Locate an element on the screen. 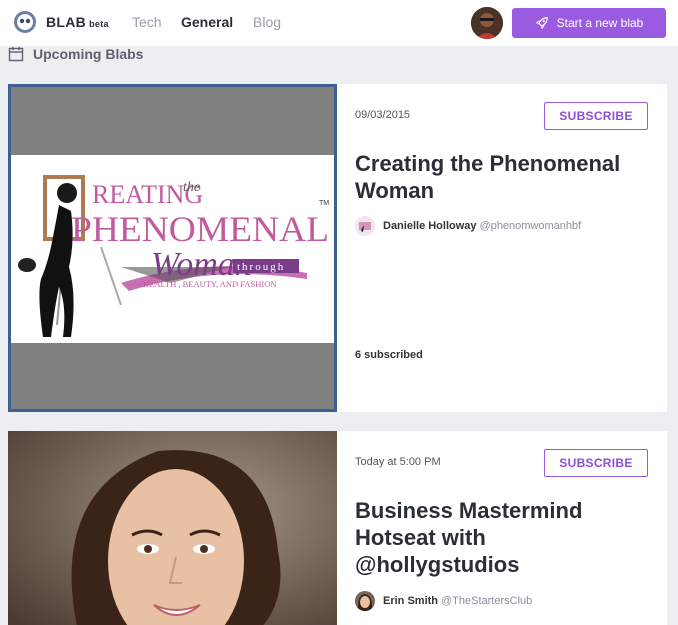 The height and width of the screenshot is (625, 678). host-name: Erin Smith is located at coordinates (410, 601).